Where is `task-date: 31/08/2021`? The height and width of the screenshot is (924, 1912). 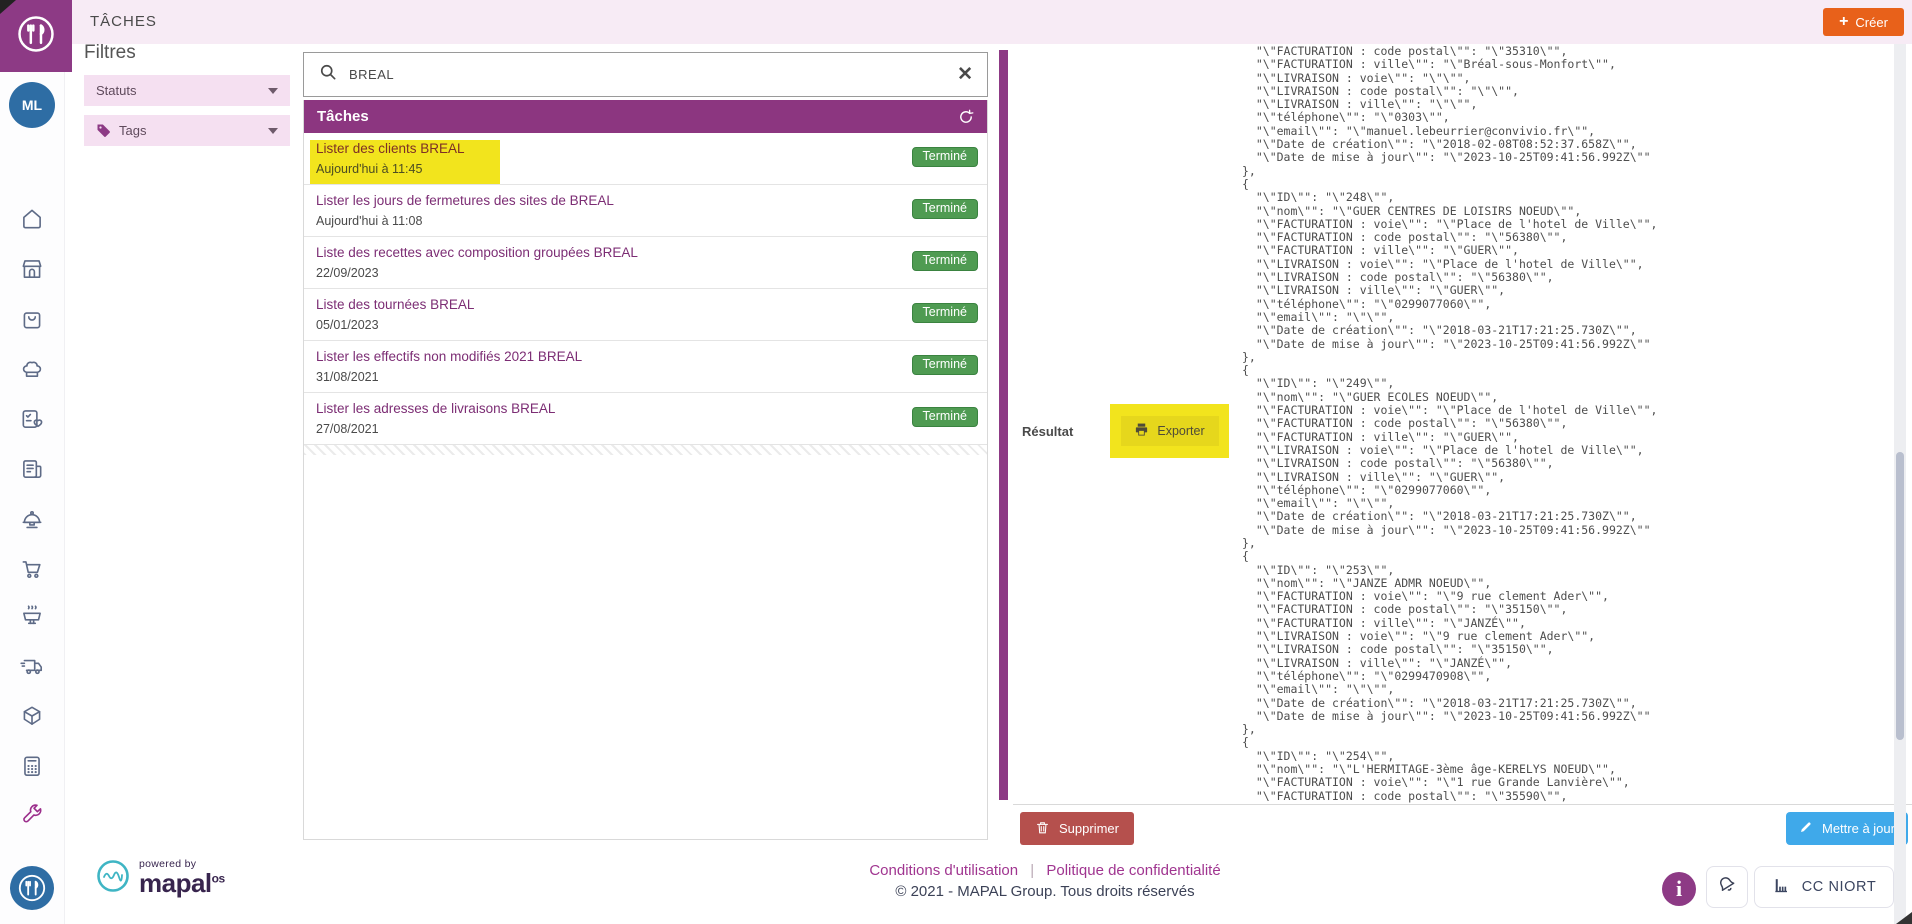
task-date: 31/08/2021 is located at coordinates (347, 377).